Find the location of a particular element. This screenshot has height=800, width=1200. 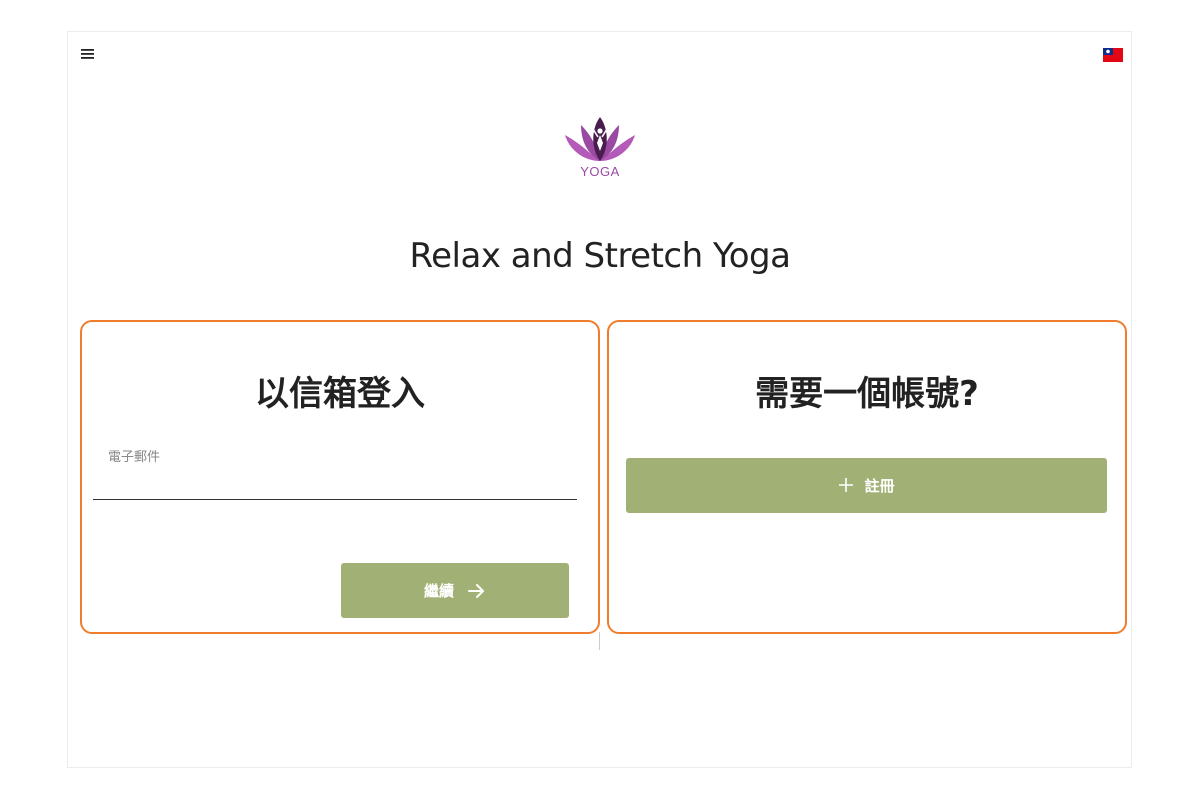

card-divider is located at coordinates (599, 641).